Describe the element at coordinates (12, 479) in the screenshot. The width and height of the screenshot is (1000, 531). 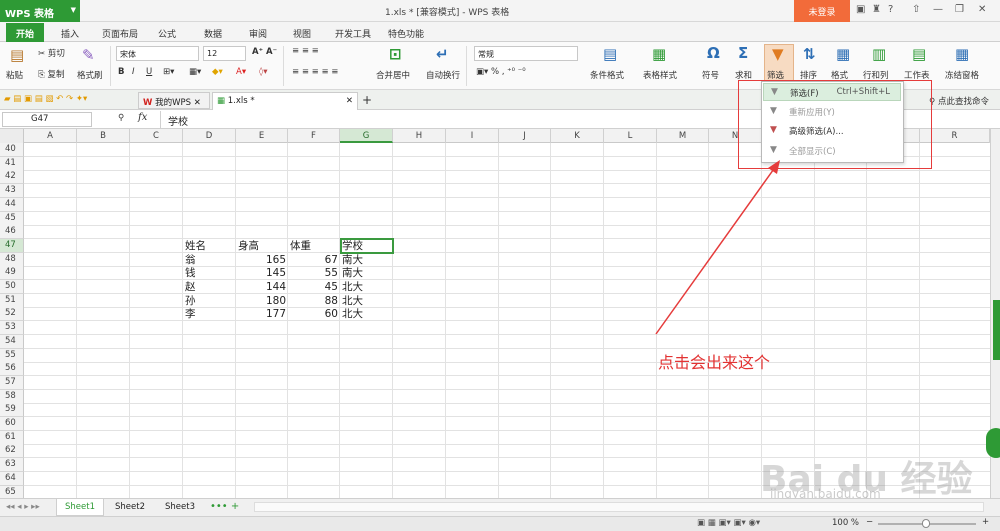
I see `row-header-64: 64` at that location.